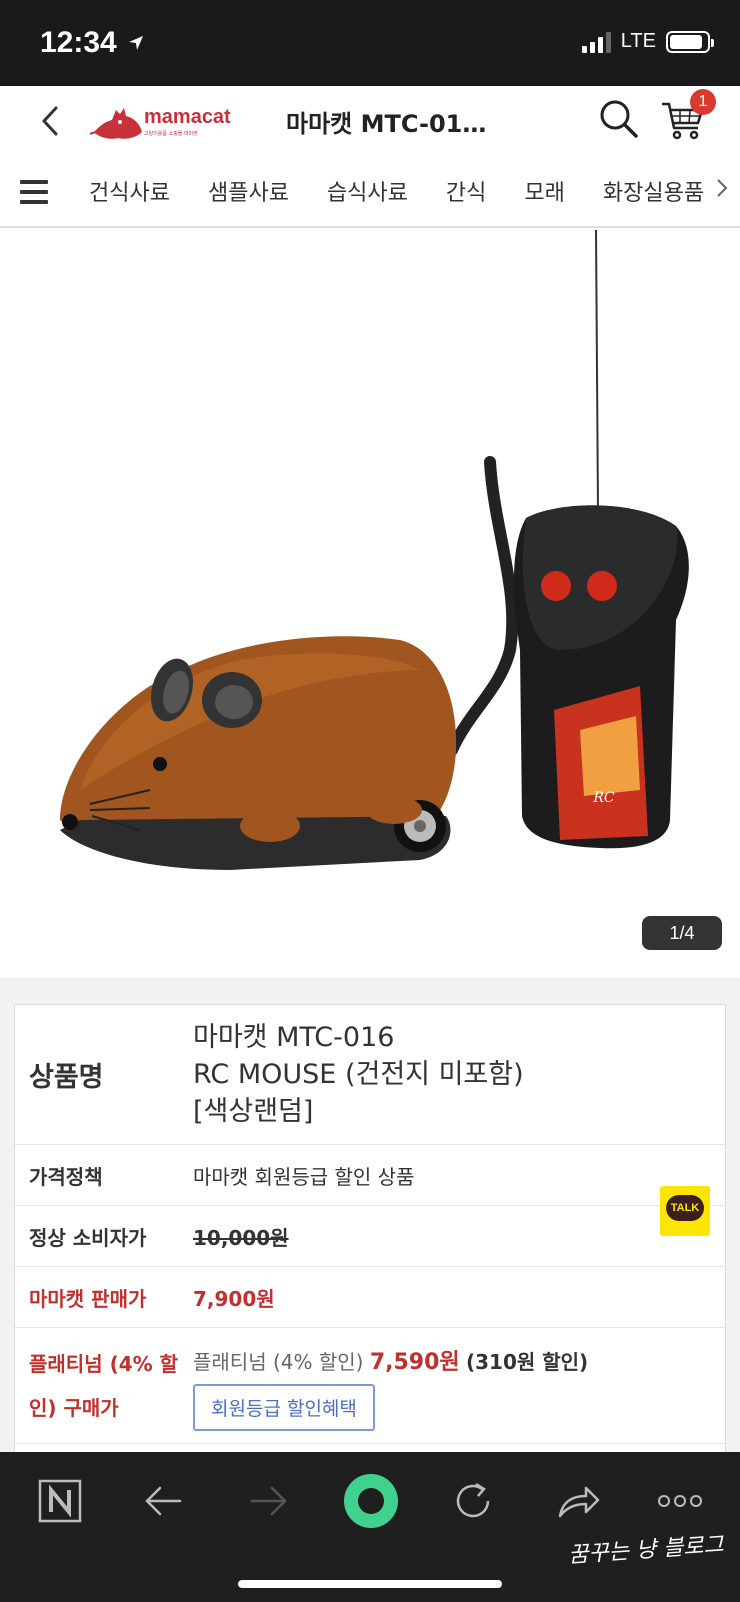  Describe the element at coordinates (370, 1584) in the screenshot. I see `home-indicator` at that location.